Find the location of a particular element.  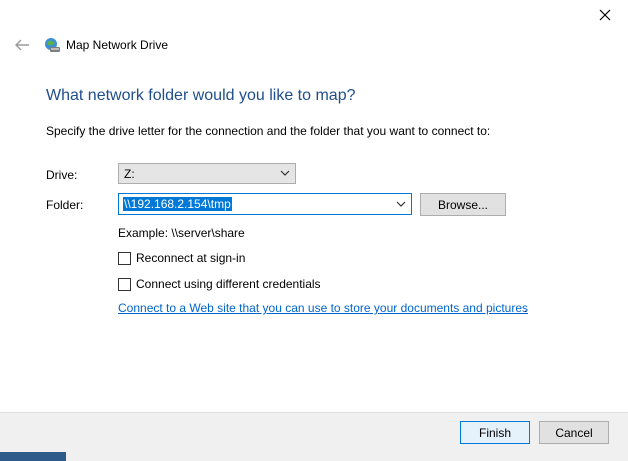

dialog-footer is located at coordinates (314, 436).